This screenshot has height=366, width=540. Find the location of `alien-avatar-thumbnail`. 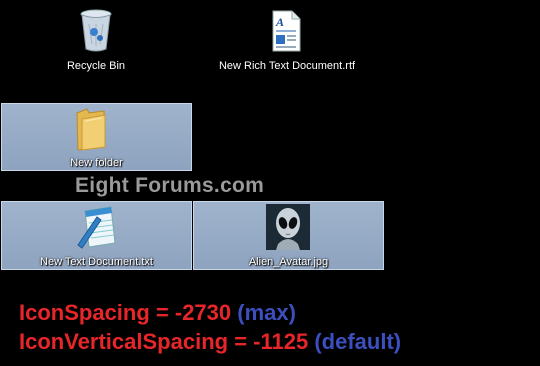

alien-avatar-thumbnail is located at coordinates (288, 227).